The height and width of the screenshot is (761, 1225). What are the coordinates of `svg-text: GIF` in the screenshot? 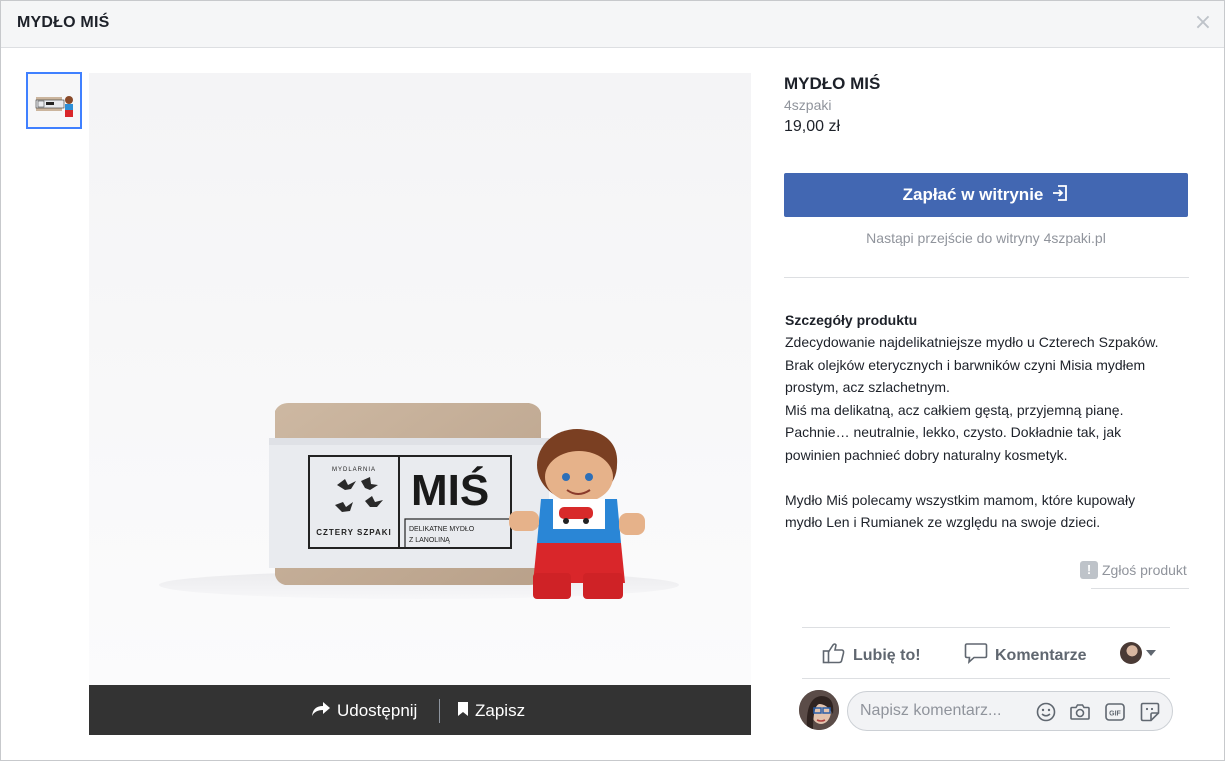 It's located at (1115, 714).